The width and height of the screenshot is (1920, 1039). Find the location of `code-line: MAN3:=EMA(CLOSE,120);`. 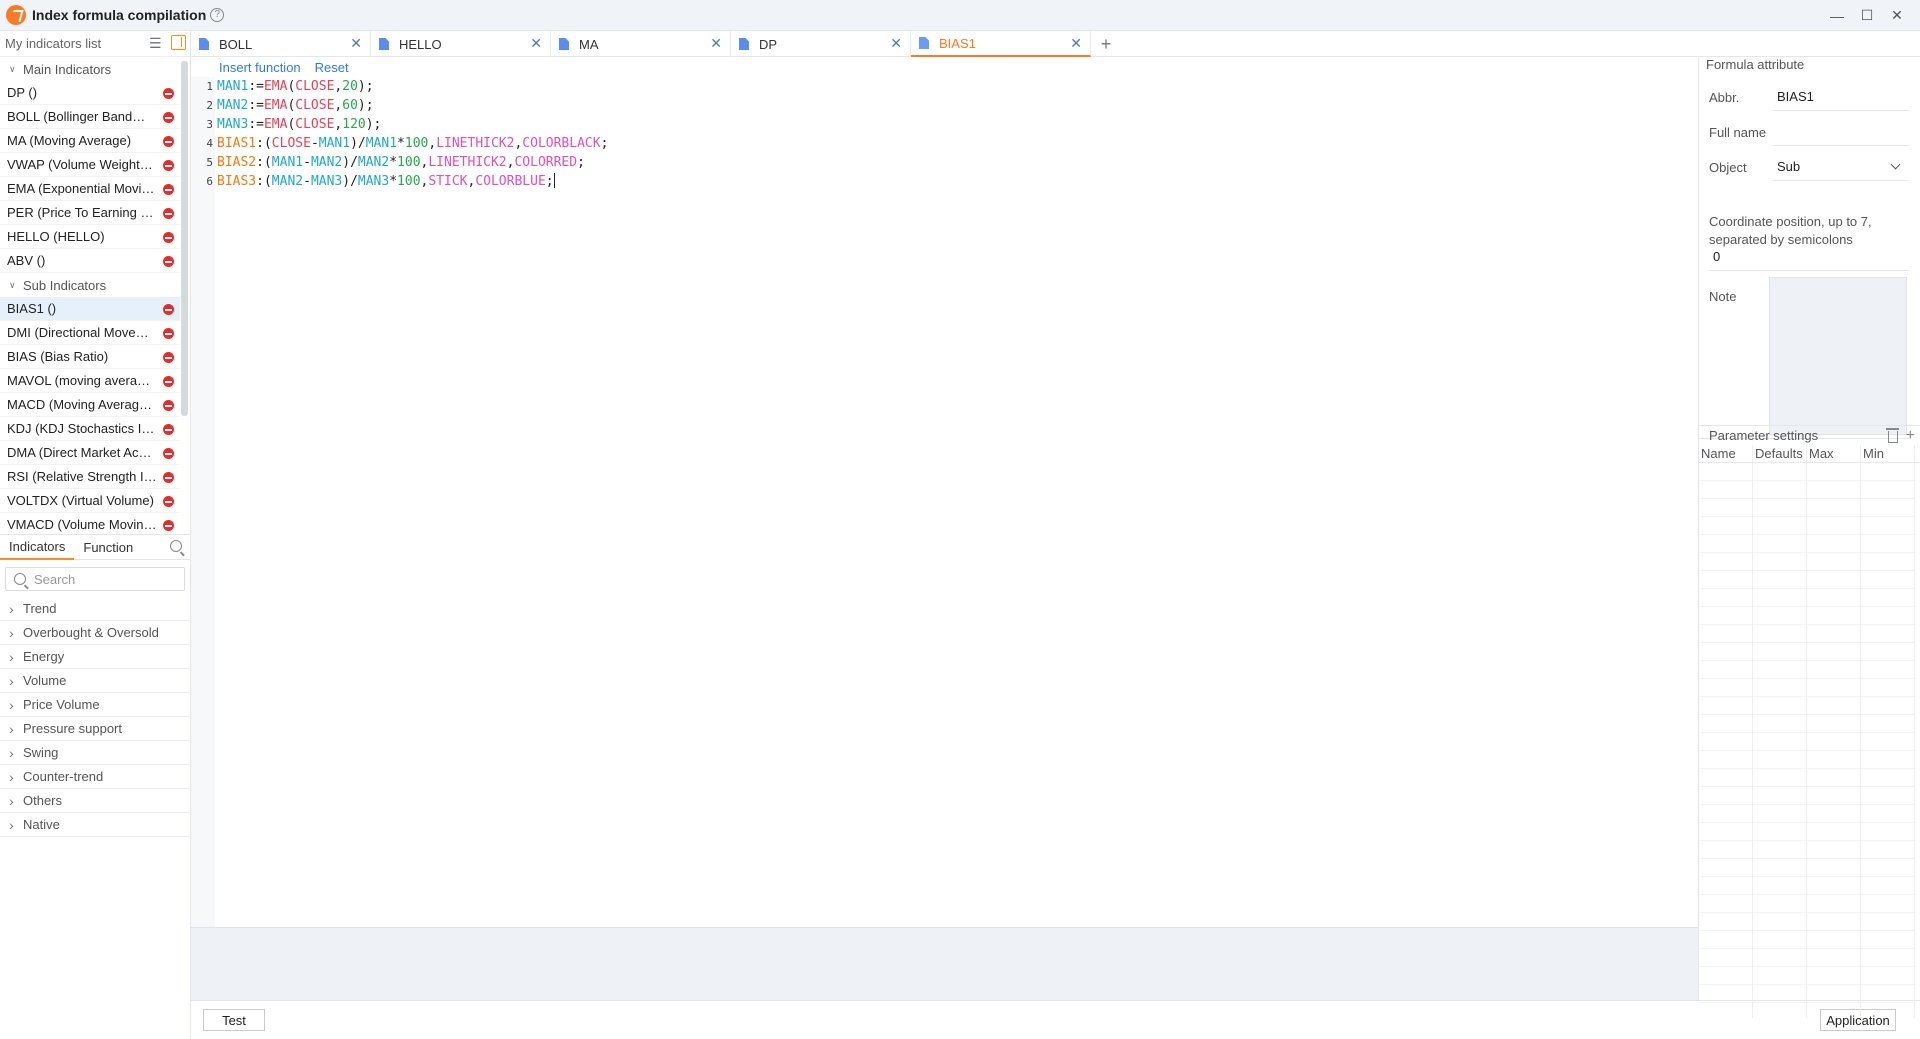

code-line: MAN3:=EMA(CLOSE,120); is located at coordinates (412, 124).